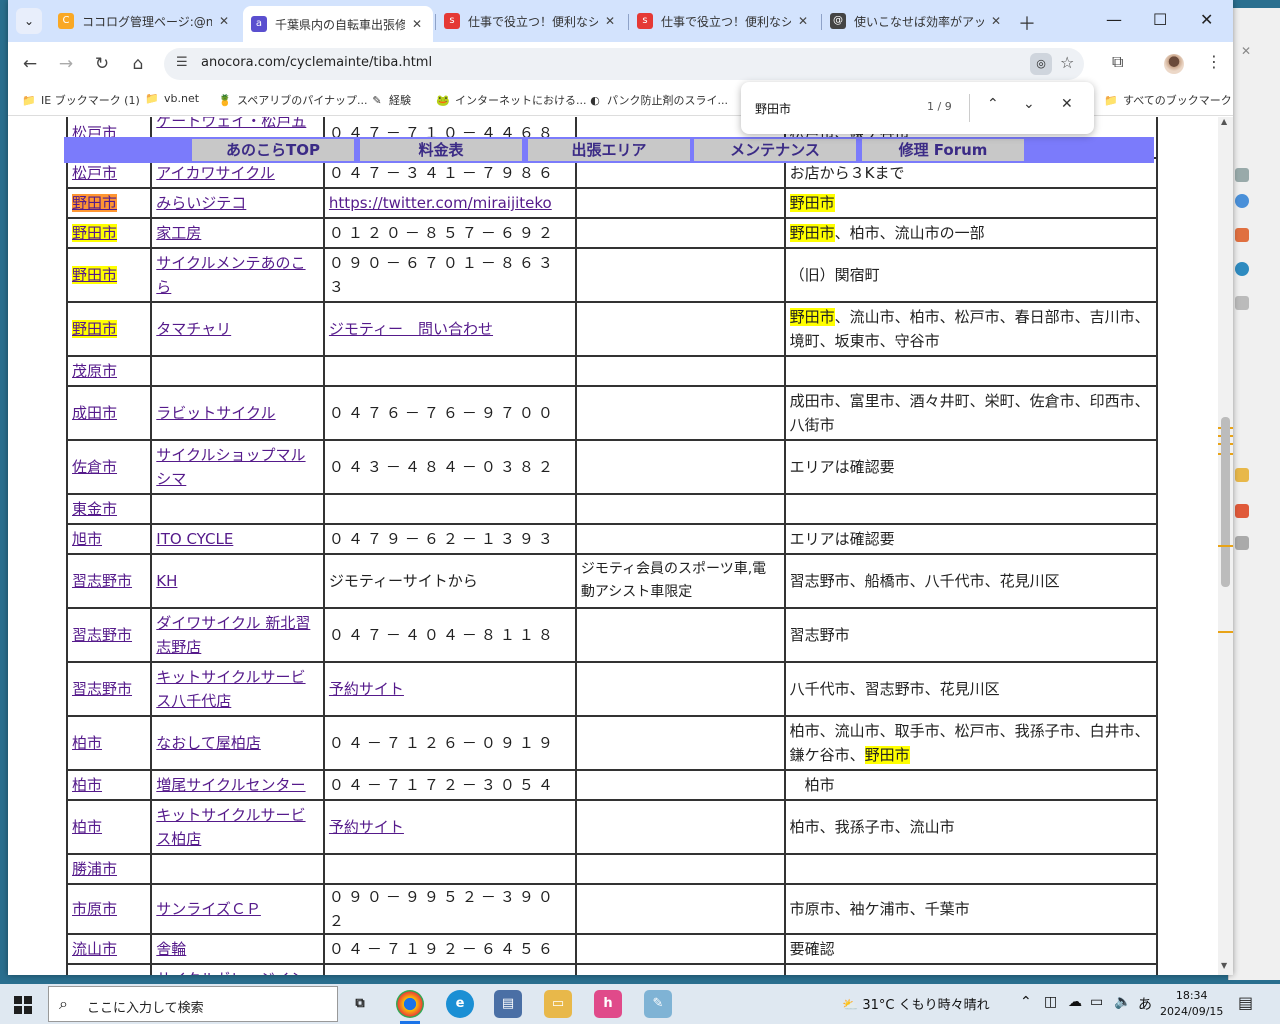 The height and width of the screenshot is (1024, 1280). What do you see at coordinates (193, 1004) in the screenshot?
I see `taskbar-search: ⌕ ここに入力して検索` at bounding box center [193, 1004].